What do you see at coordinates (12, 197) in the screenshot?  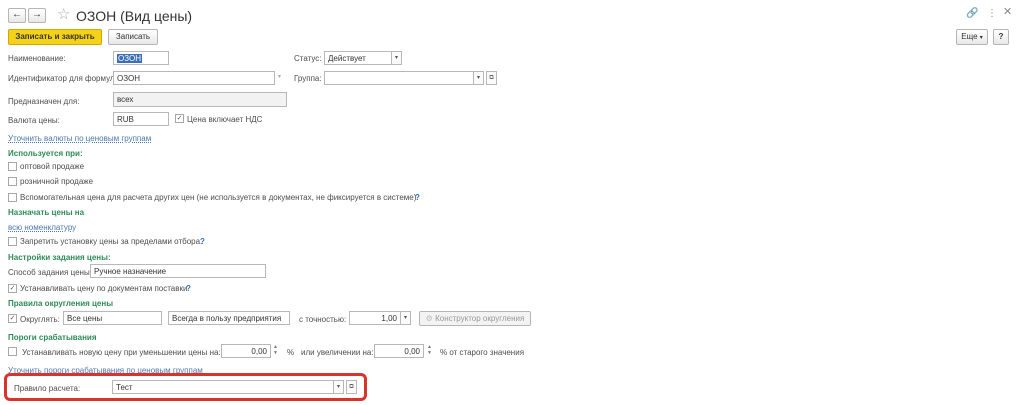 I see `auxiliary-checkbox` at bounding box center [12, 197].